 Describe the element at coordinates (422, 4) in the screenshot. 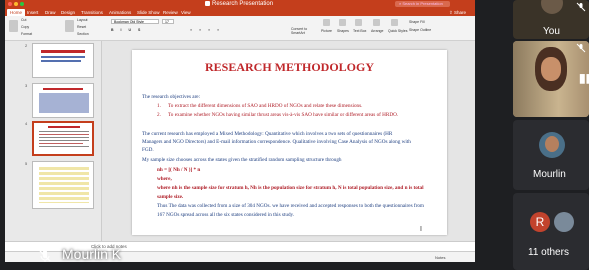

I see `search-input: ⌕ Search in Presentation` at that location.